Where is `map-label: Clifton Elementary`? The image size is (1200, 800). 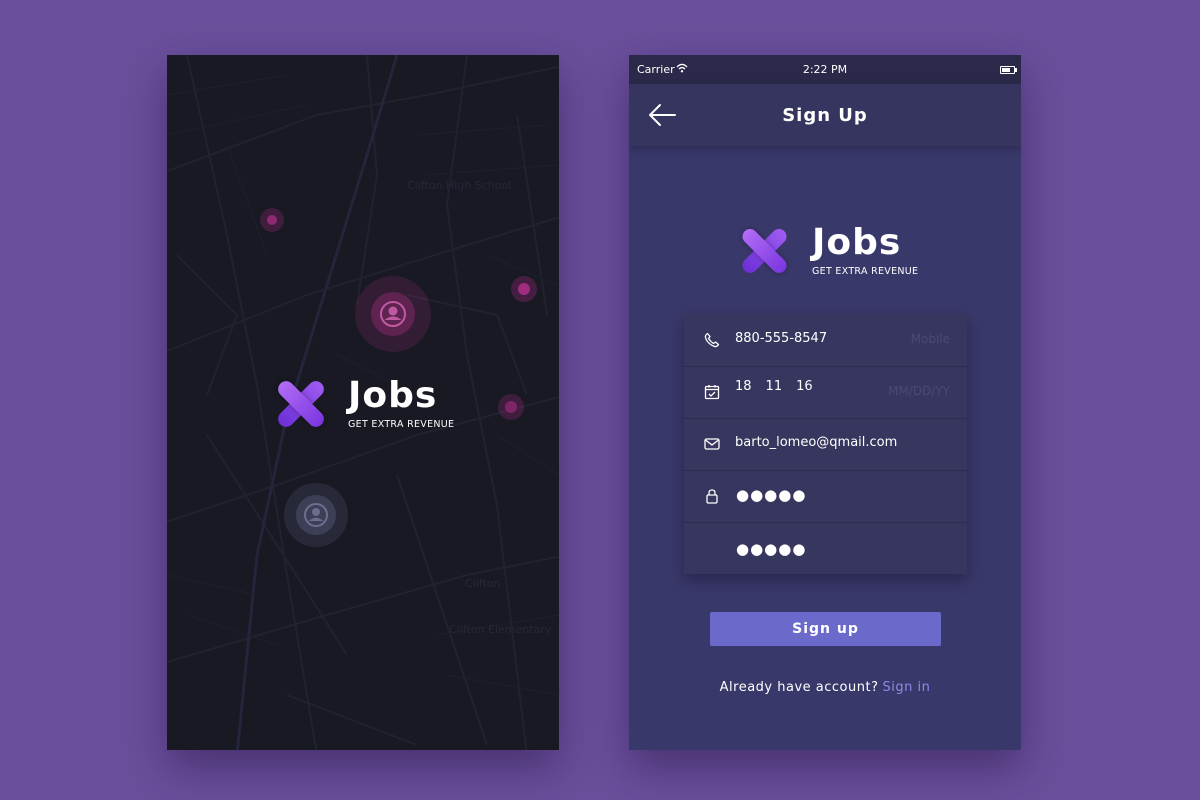 map-label: Clifton Elementary is located at coordinates (500, 629).